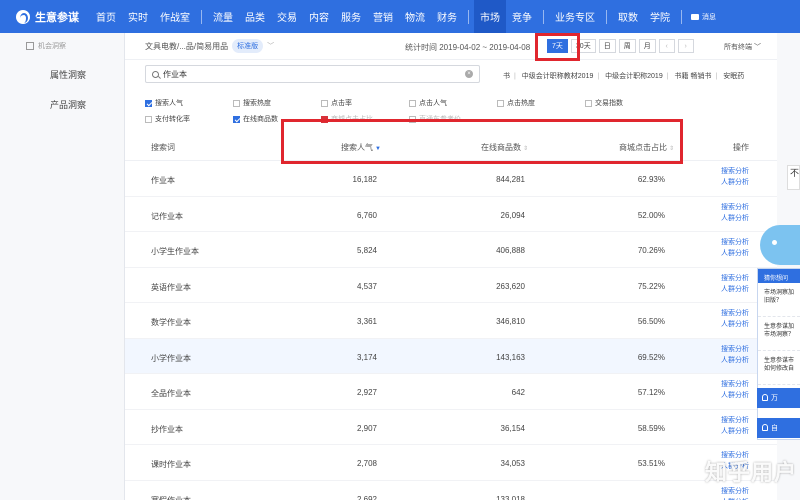 The height and width of the screenshot is (500, 800). I want to click on suggestion-item: 书籍 畅销书, so click(693, 76).